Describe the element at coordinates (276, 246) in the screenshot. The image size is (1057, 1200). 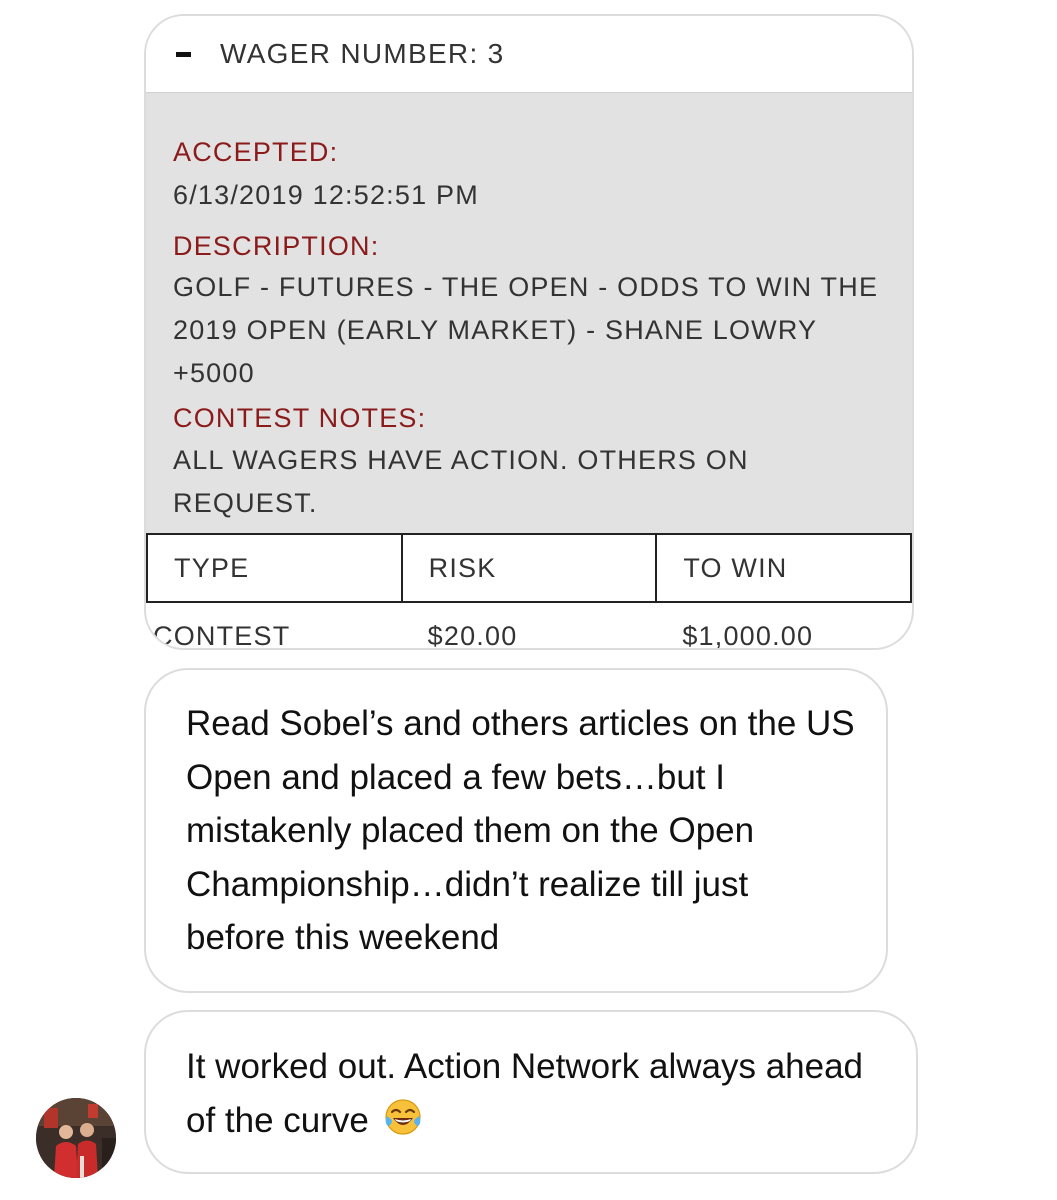
I see `description-label: DESCRIPTION:` at that location.